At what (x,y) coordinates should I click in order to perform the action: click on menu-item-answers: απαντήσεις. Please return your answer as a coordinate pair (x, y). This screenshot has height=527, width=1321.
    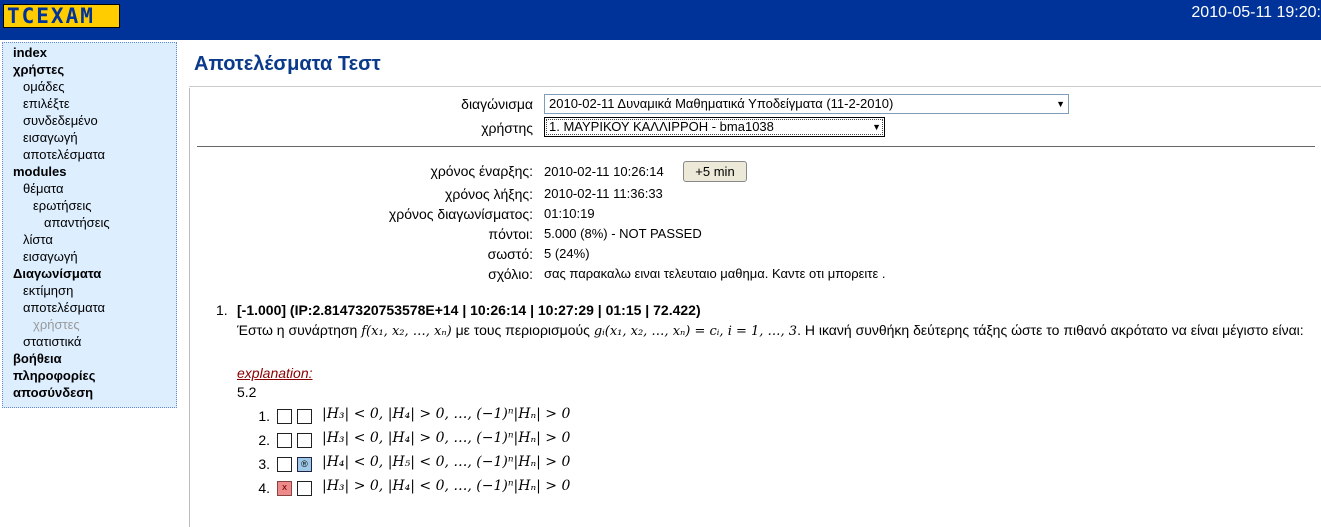
    Looking at the image, I should click on (77, 223).